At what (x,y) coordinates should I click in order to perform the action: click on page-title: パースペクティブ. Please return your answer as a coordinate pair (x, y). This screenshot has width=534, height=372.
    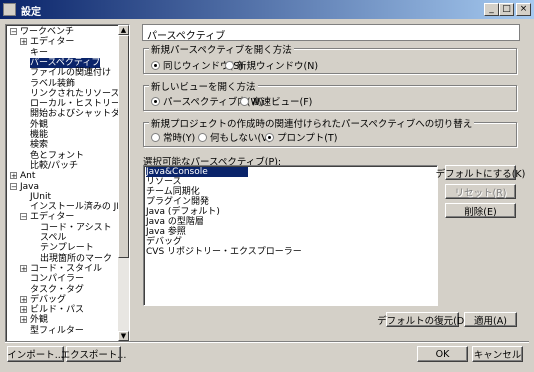
    Looking at the image, I should click on (331, 33).